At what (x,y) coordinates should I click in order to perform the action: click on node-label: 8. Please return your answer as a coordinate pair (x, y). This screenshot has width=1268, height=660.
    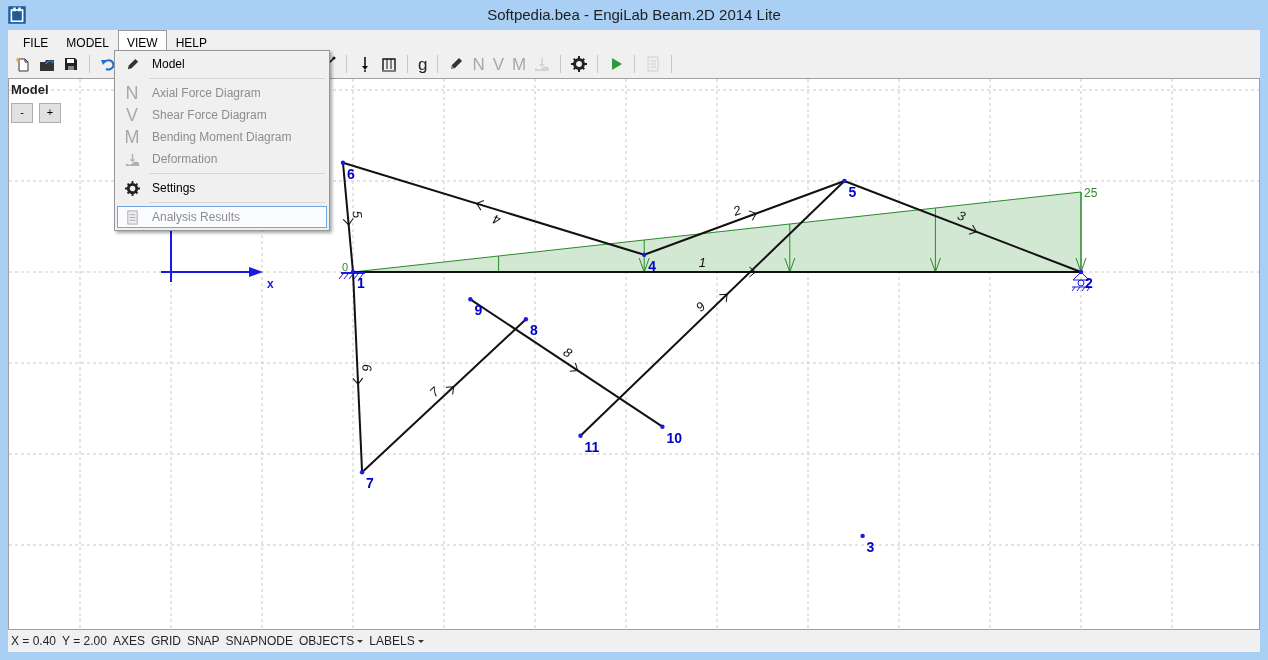
    Looking at the image, I should click on (533, 330).